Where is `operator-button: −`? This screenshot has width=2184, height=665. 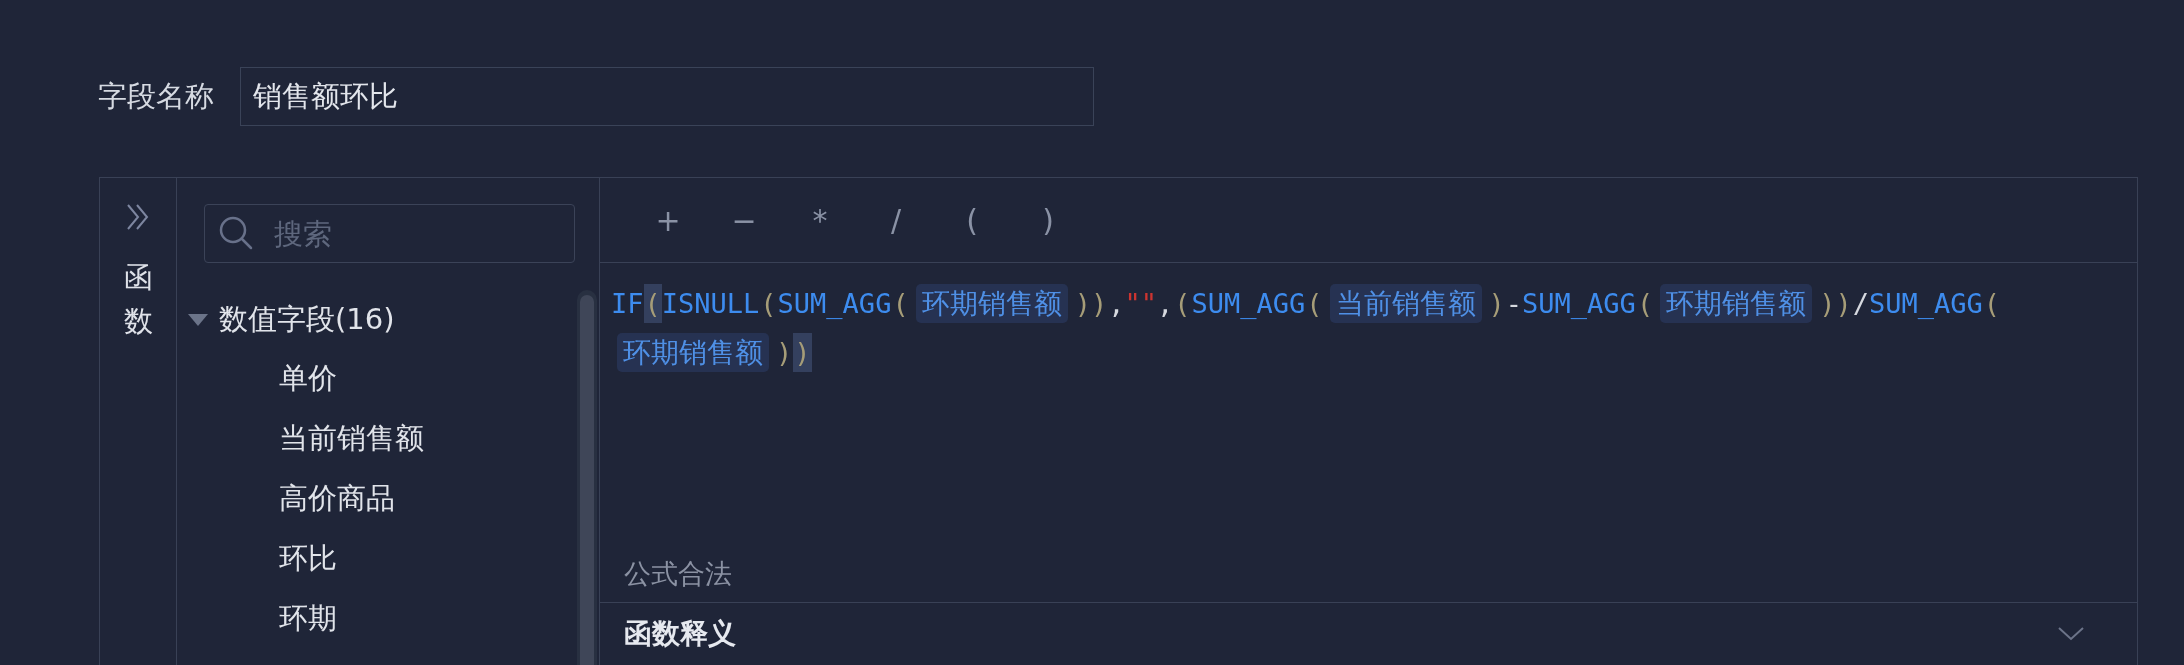
operator-button: − is located at coordinates (744, 220).